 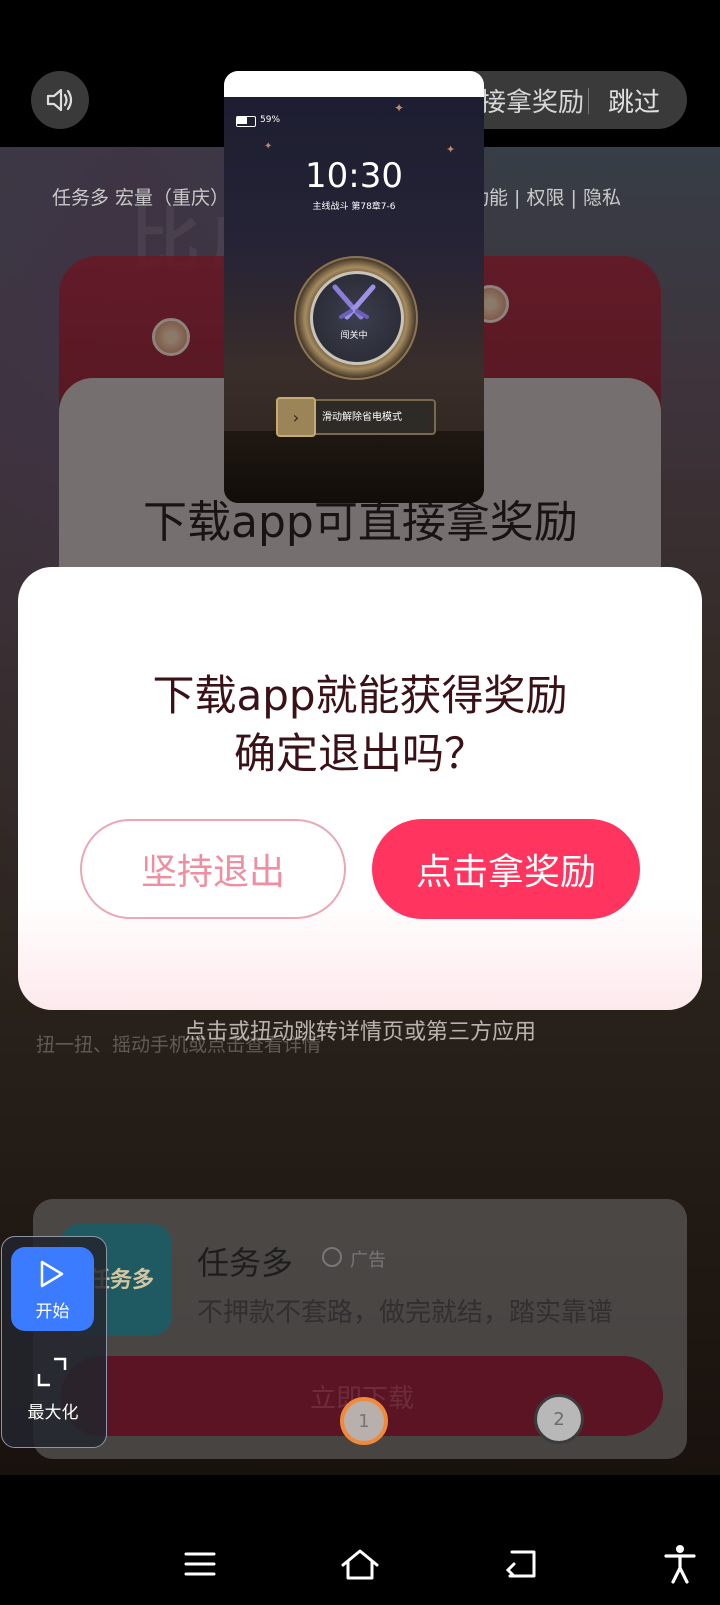 What do you see at coordinates (242, 120) in the screenshot?
I see `battery-fill` at bounding box center [242, 120].